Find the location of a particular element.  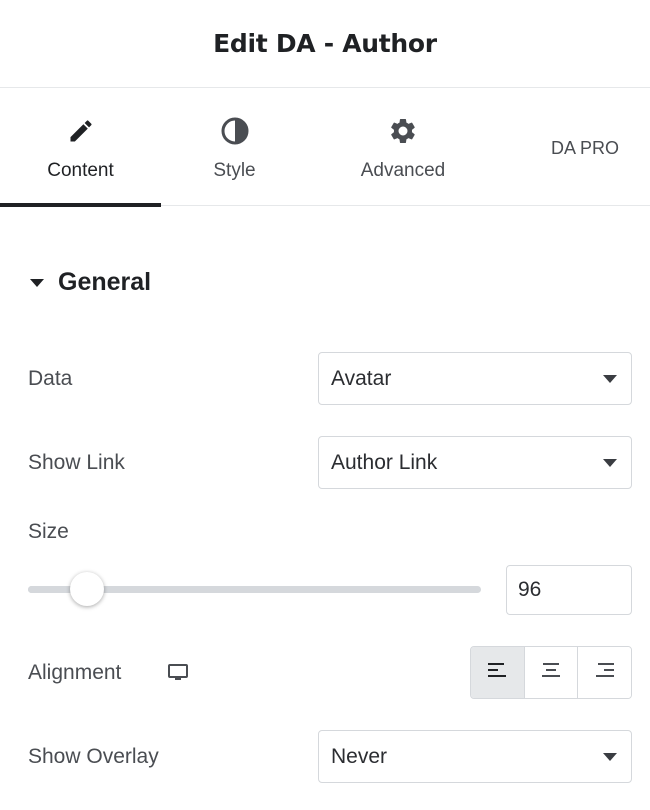

show-link-select-value: Author Link is located at coordinates (384, 462).